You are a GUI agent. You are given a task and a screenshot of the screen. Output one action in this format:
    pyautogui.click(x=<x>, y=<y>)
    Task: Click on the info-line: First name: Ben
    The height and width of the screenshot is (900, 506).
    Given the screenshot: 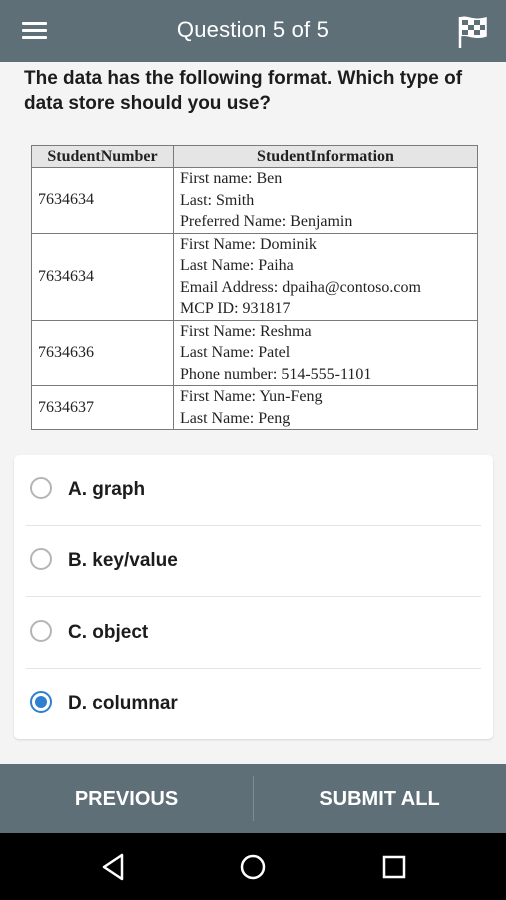 What is the action you would take?
    pyautogui.click(x=231, y=178)
    